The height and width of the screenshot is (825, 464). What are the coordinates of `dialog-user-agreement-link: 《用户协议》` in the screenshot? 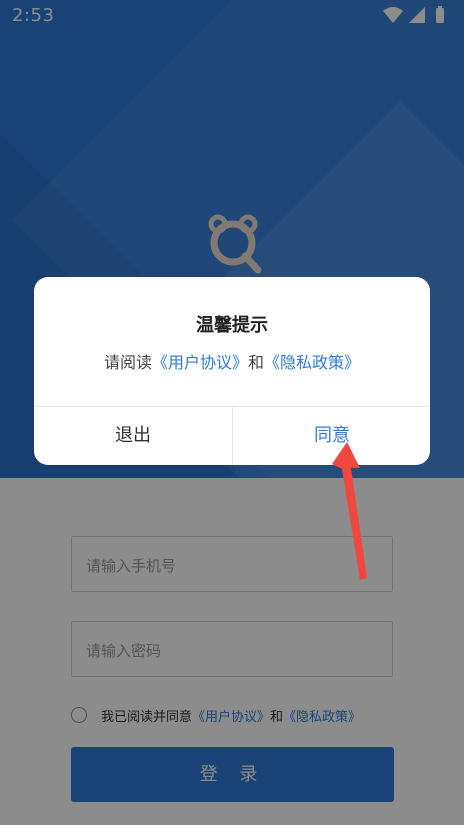 It's located at (200, 362).